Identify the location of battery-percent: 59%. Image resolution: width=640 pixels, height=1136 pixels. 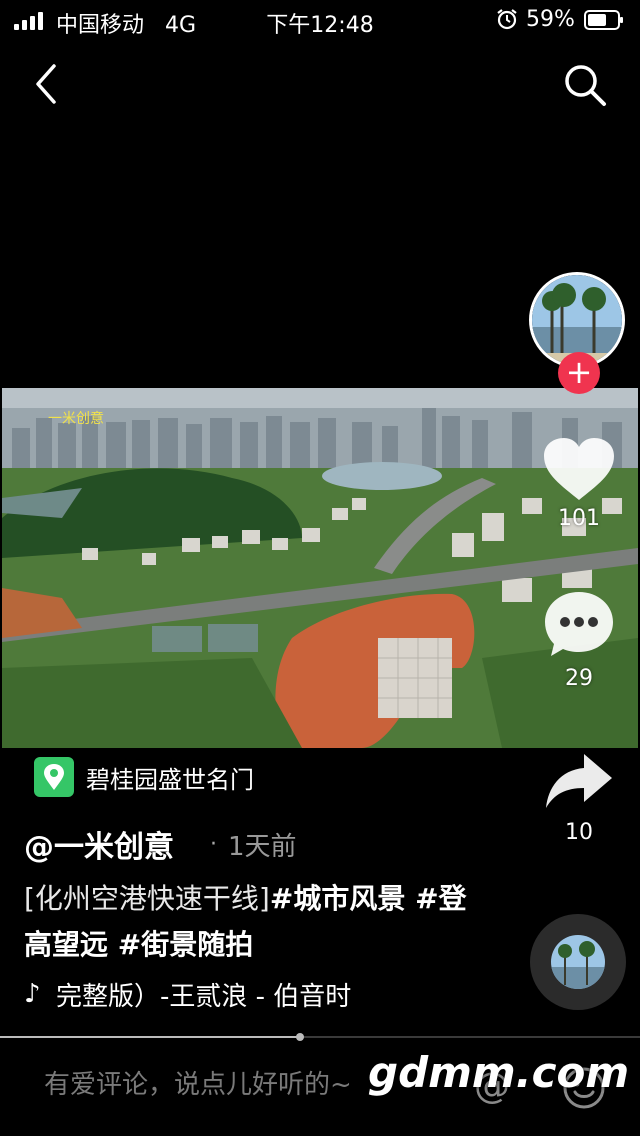
(550, 19).